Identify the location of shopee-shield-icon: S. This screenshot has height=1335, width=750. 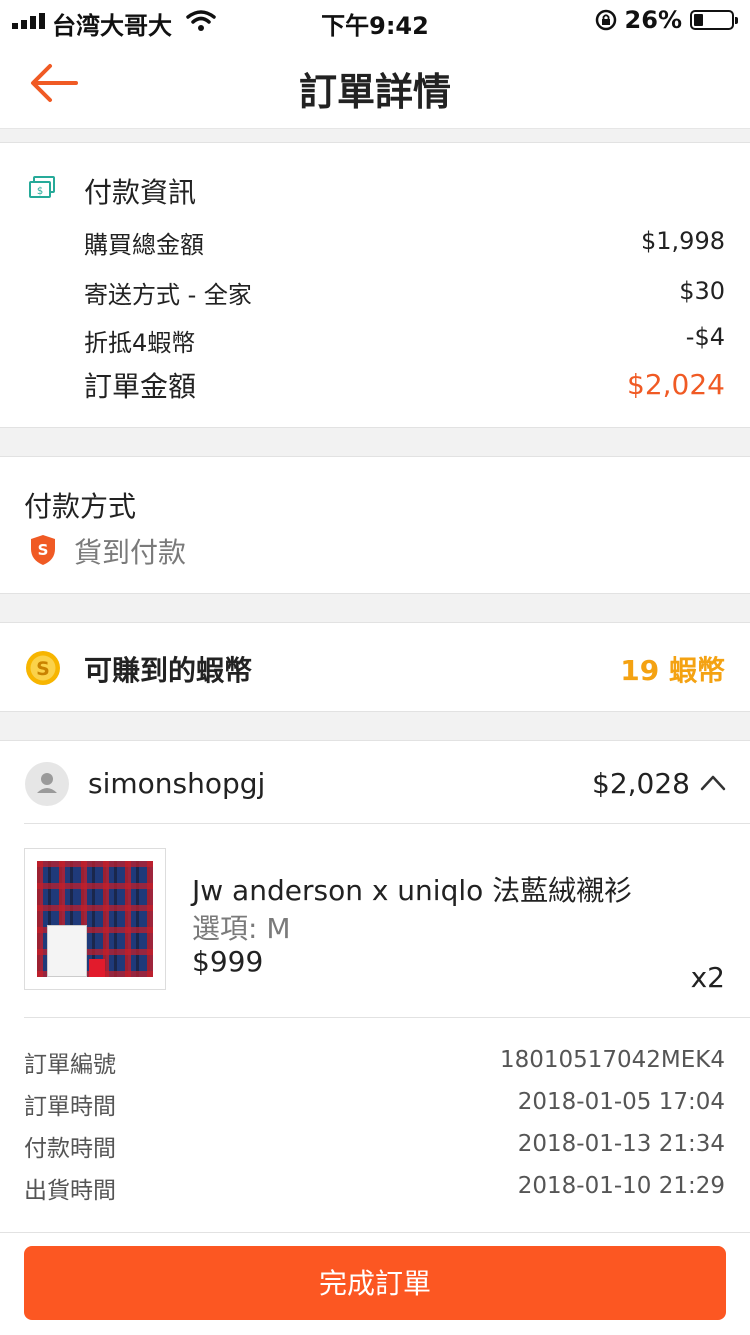
(43, 550).